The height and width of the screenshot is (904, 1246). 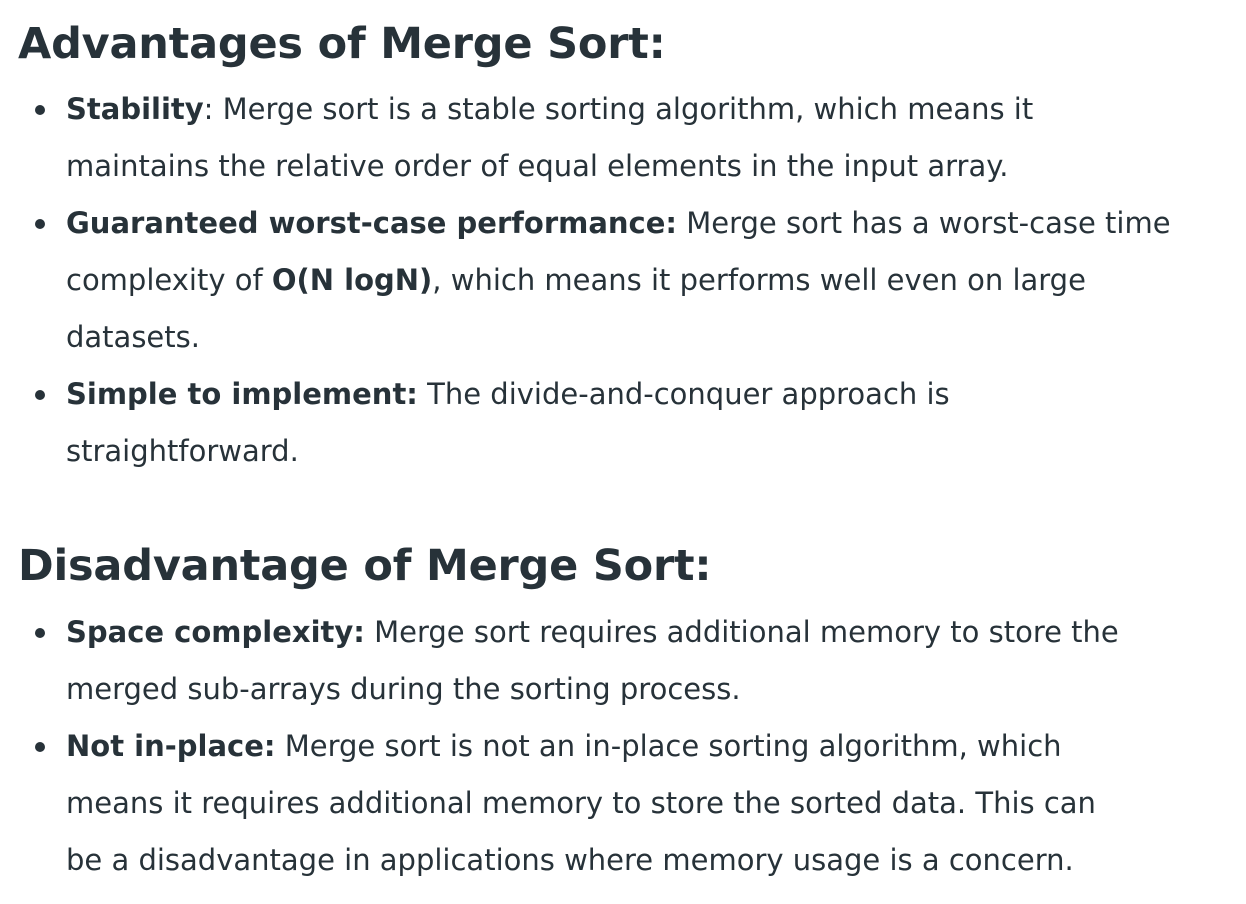 What do you see at coordinates (683, 394) in the screenshot?
I see `list-item-text: The divide-and-conquer approach is` at bounding box center [683, 394].